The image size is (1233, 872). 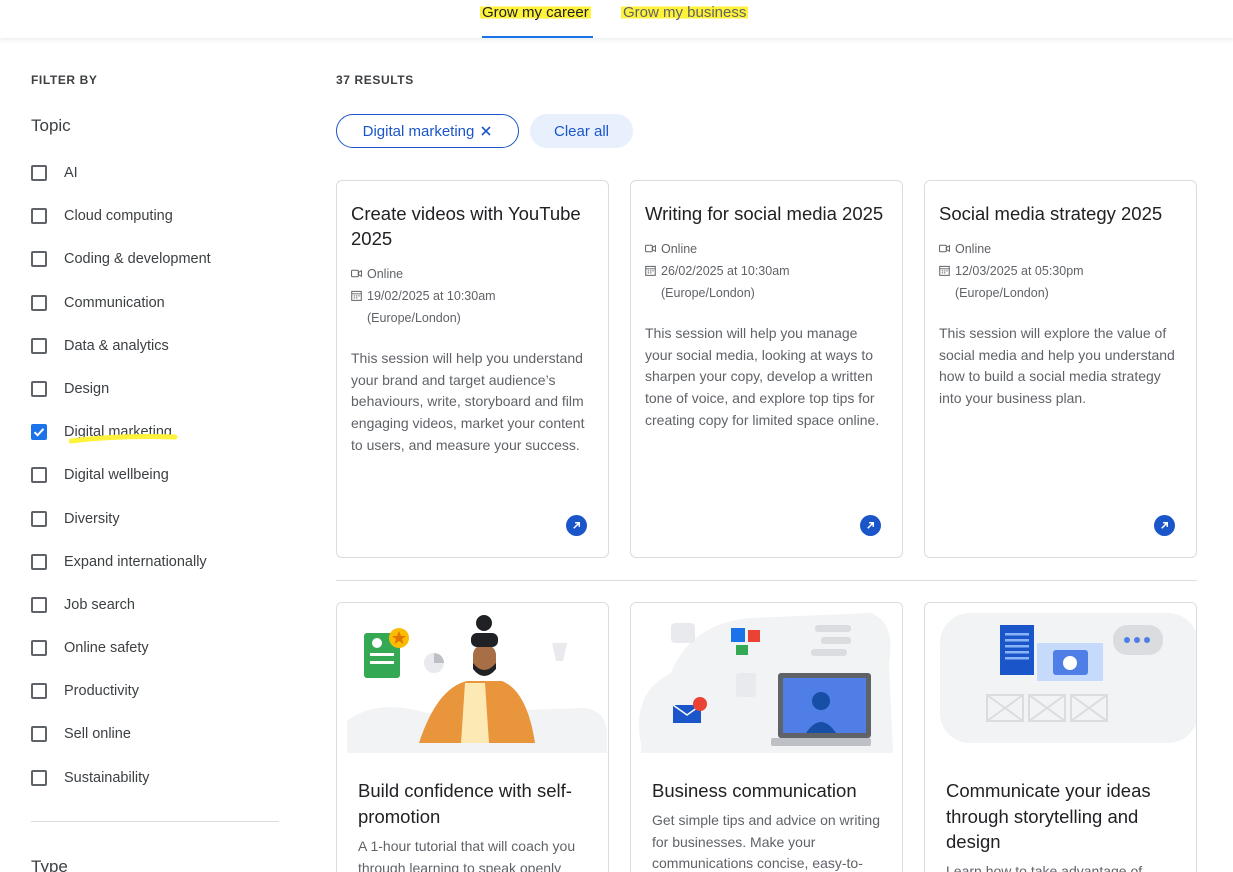 I want to click on topic-filter-job-search: Job search, so click(x=121, y=616).